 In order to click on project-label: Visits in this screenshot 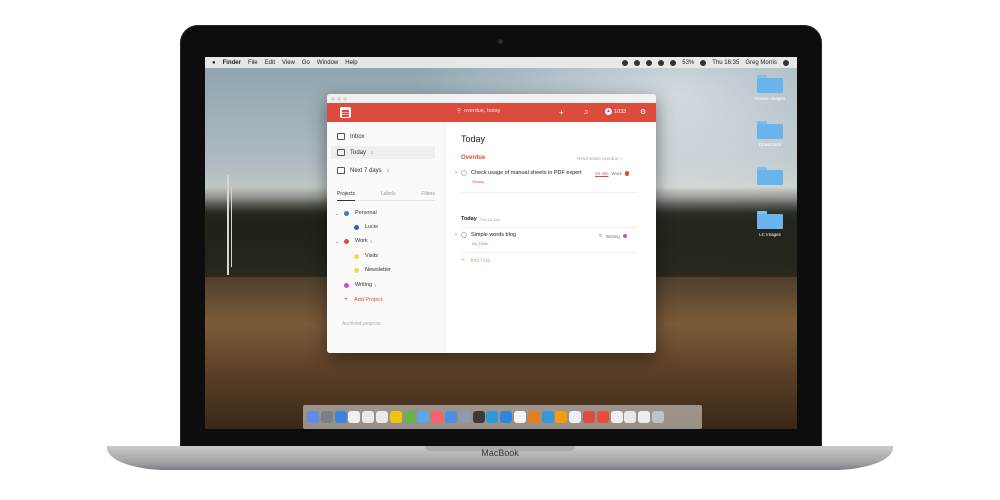, I will do `click(372, 256)`.